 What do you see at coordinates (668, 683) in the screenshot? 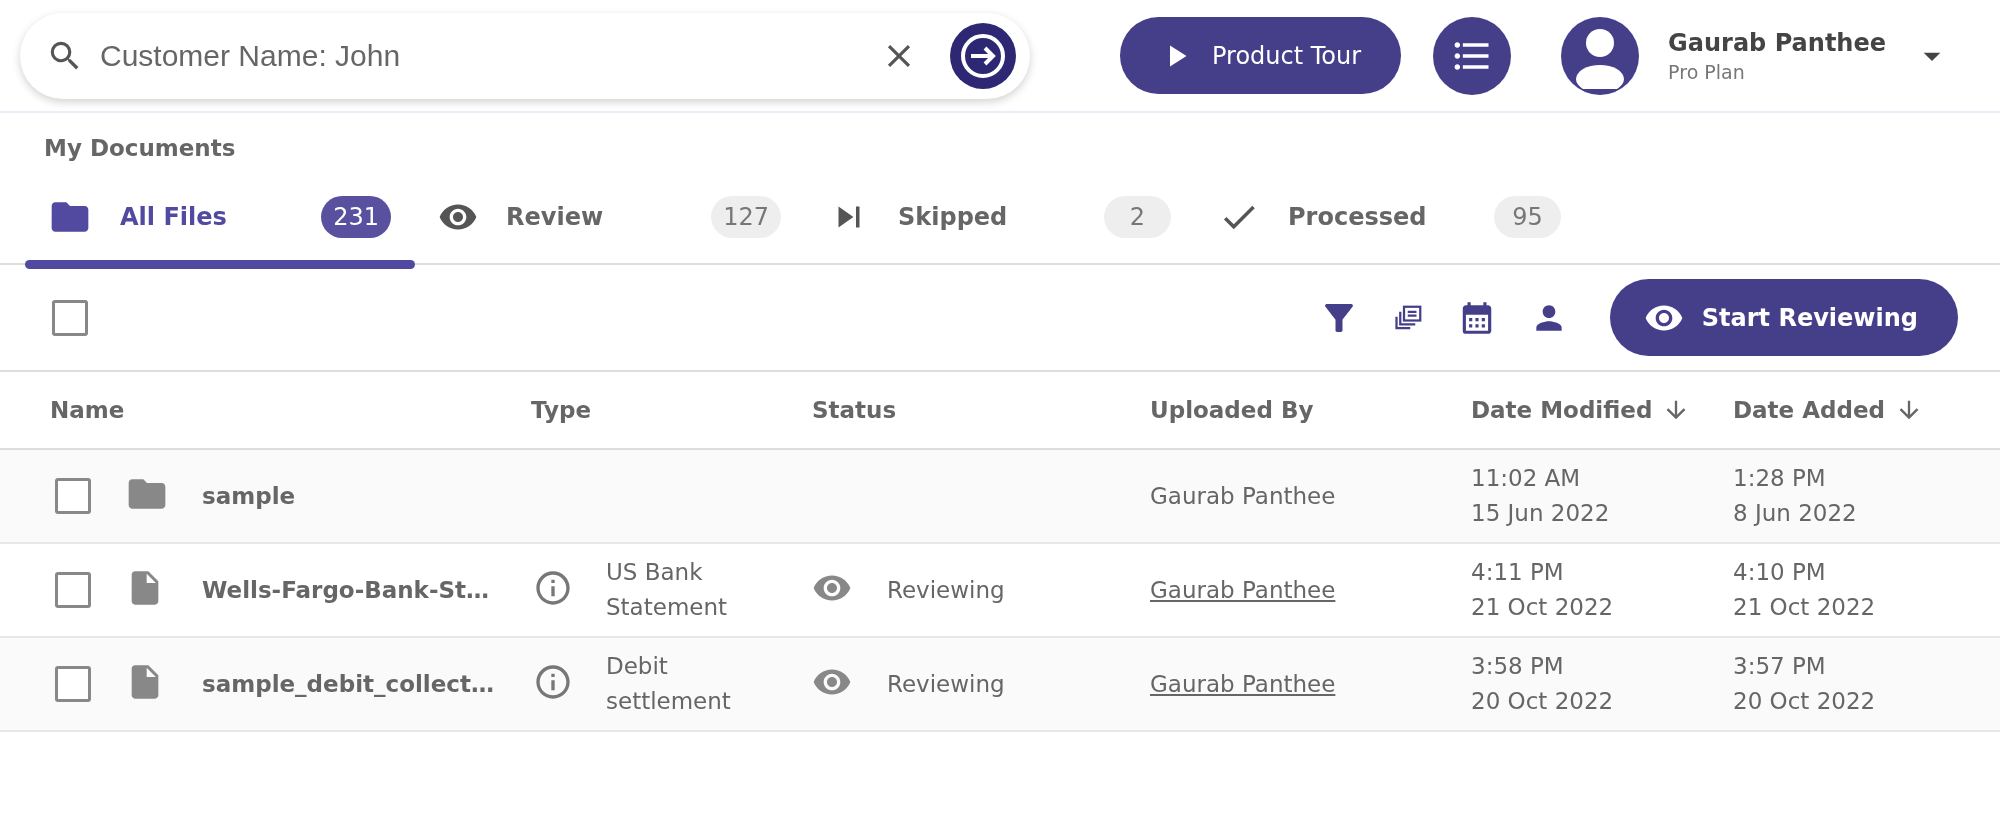
I see `document-type: Debit settlement` at bounding box center [668, 683].